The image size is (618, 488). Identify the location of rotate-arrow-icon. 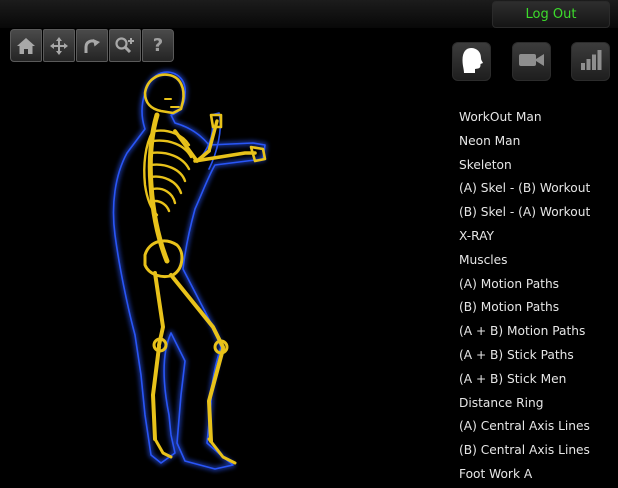
(92, 46).